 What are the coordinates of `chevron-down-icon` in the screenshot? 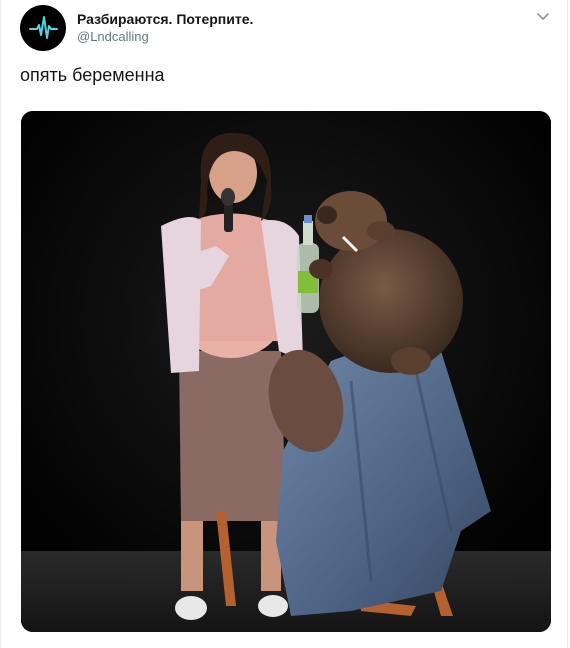 It's located at (543, 16).